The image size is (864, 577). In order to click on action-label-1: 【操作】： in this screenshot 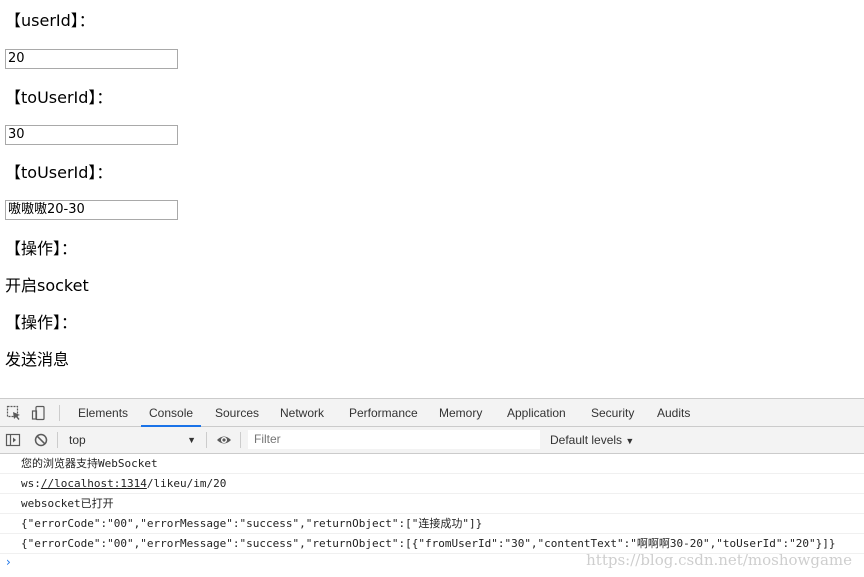, I will do `click(41, 248)`.